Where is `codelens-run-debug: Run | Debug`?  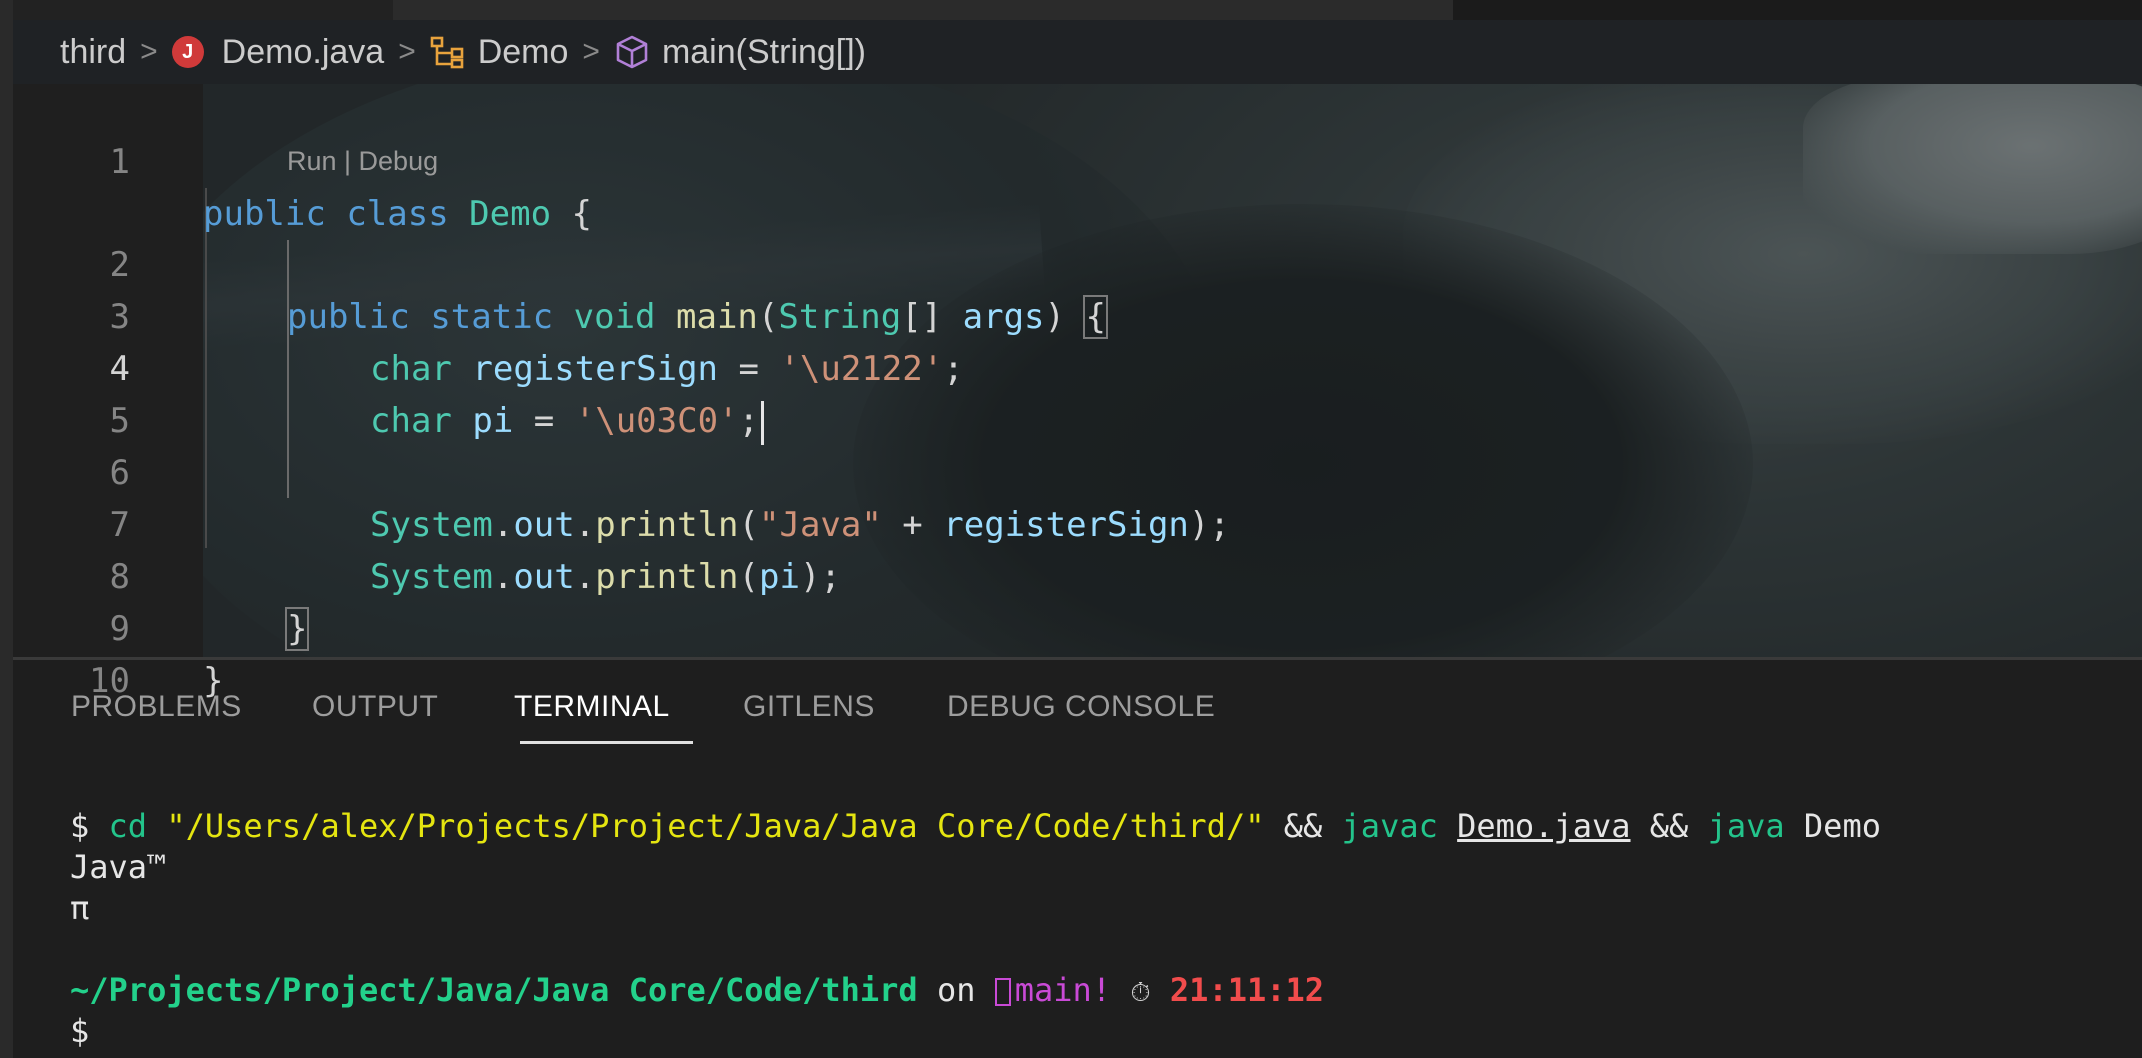 codelens-run-debug: Run | Debug is located at coordinates (362, 161).